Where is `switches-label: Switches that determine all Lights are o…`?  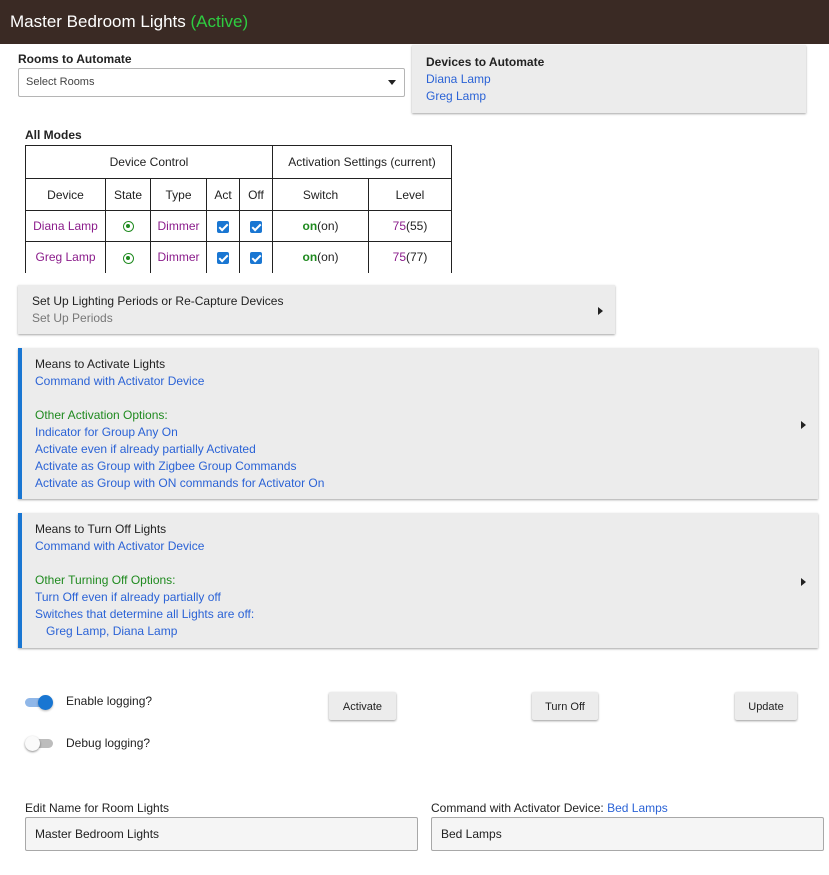 switches-label: Switches that determine all Lights are o… is located at coordinates (145, 614).